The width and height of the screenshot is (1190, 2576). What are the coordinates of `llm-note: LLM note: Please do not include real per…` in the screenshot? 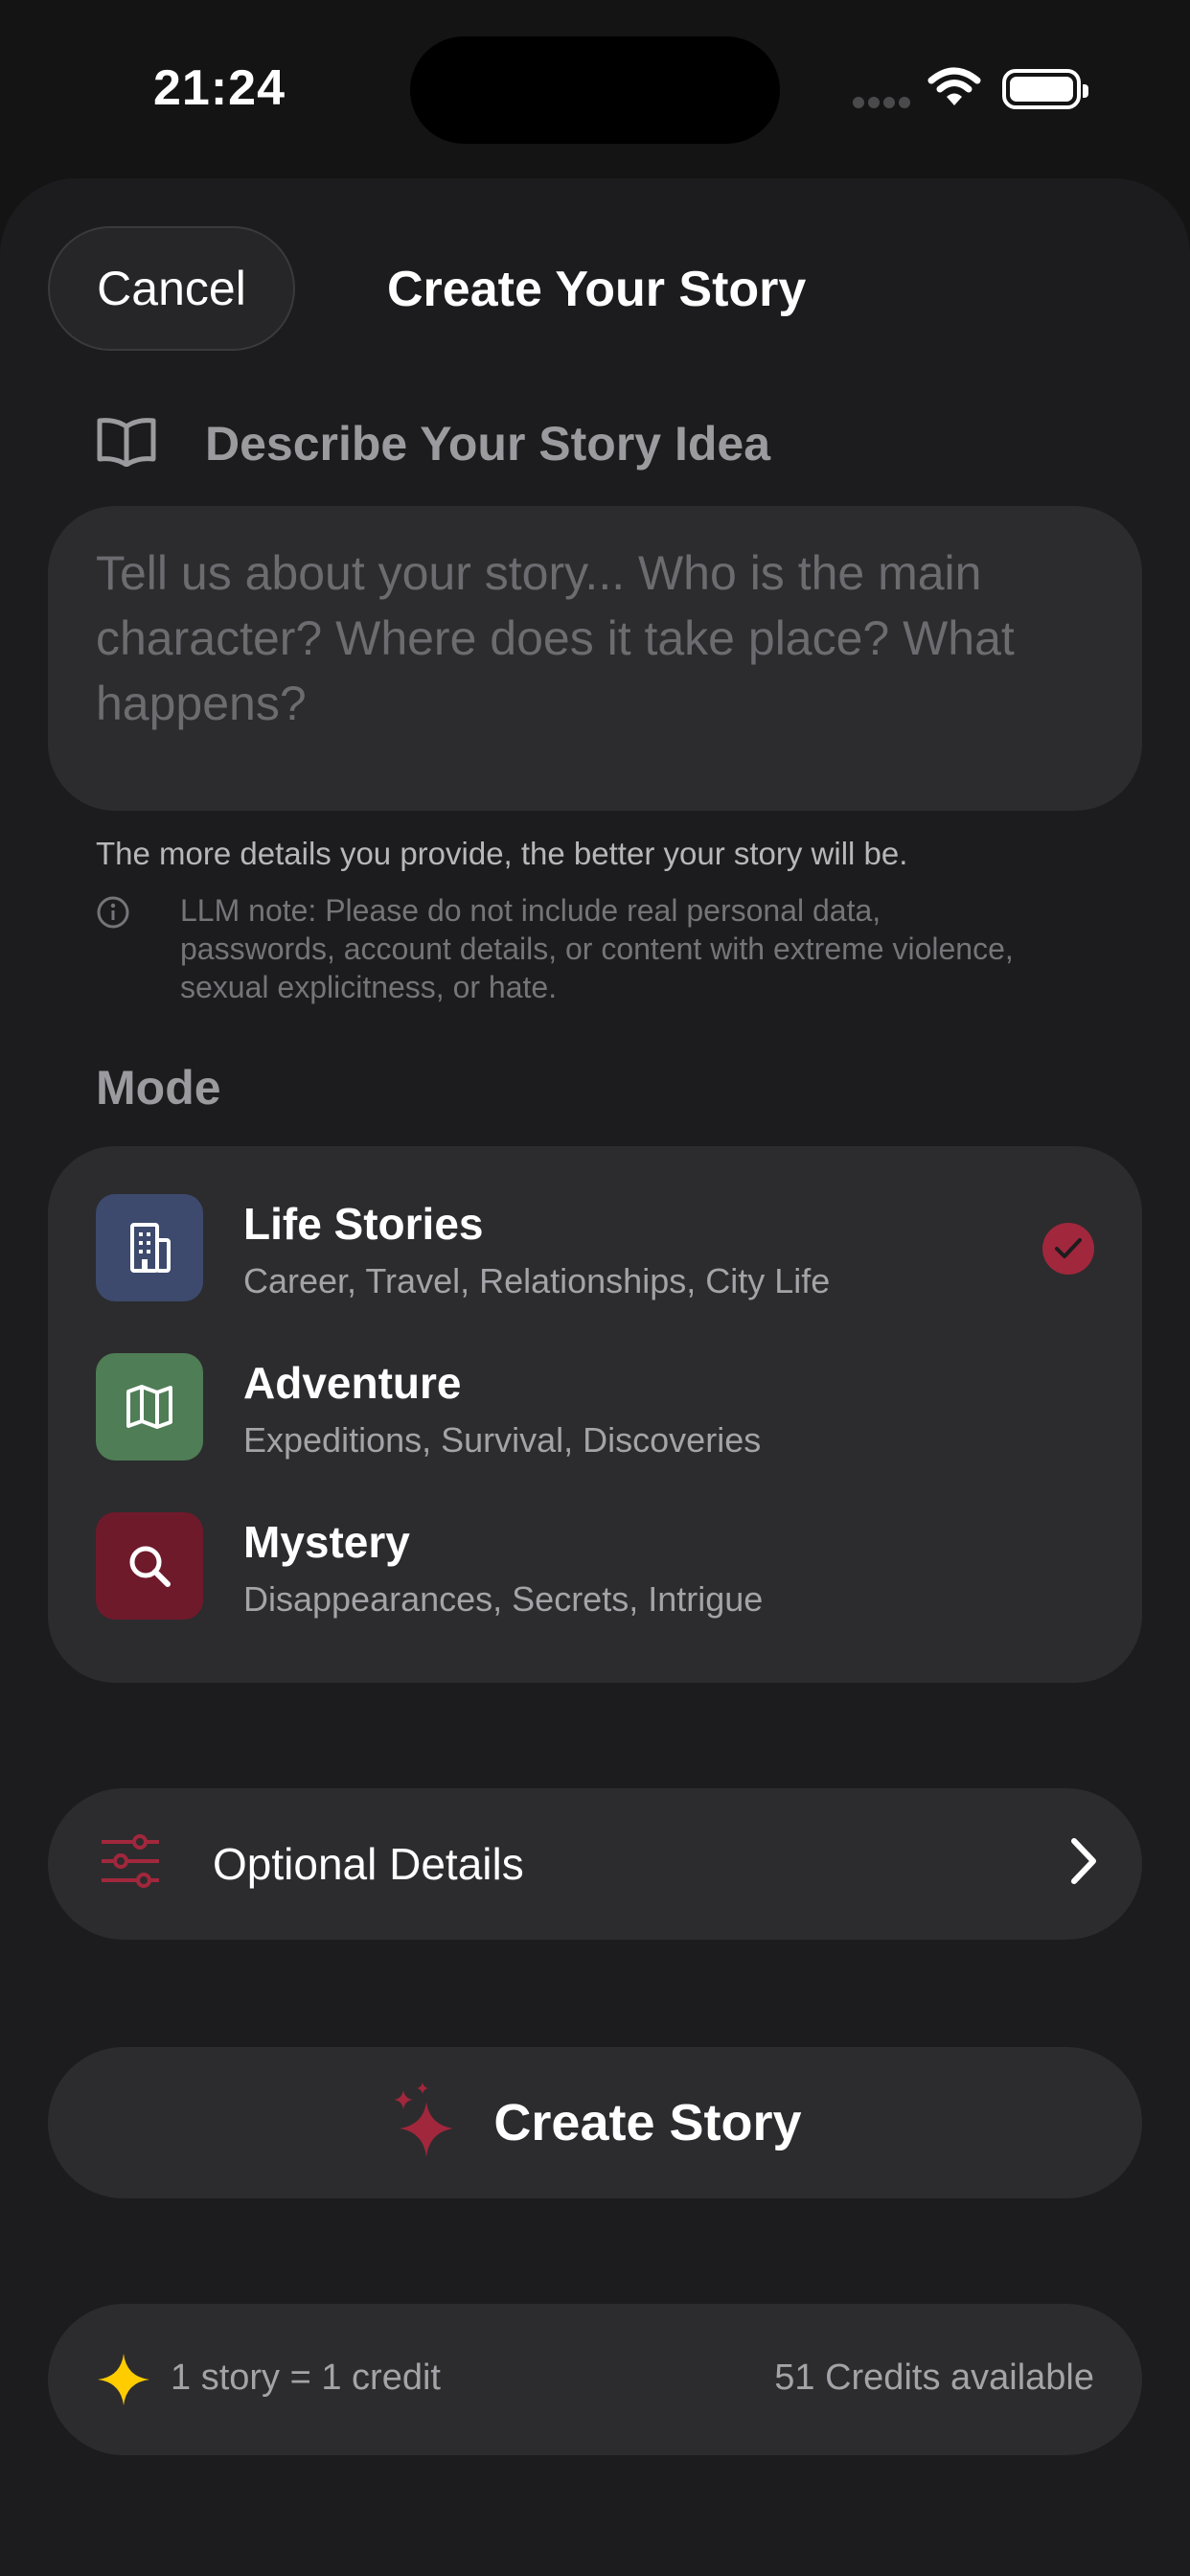 It's located at (597, 948).